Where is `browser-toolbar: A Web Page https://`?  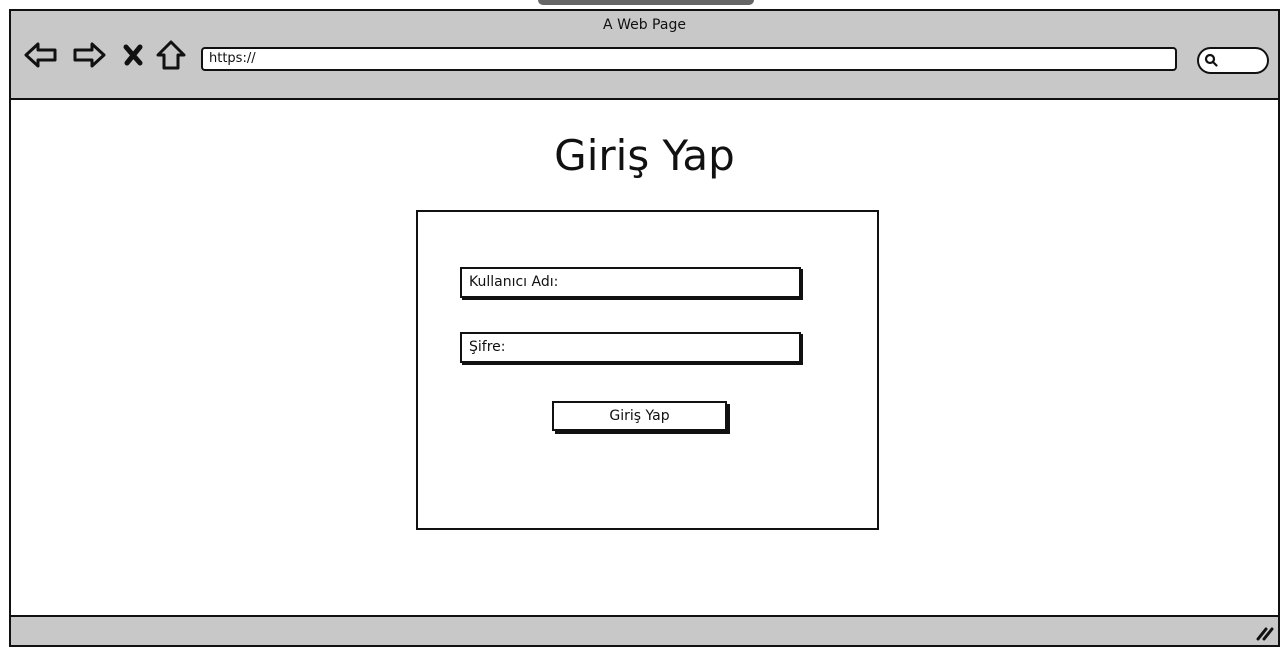
browser-toolbar: A Web Page https:// is located at coordinates (644, 55).